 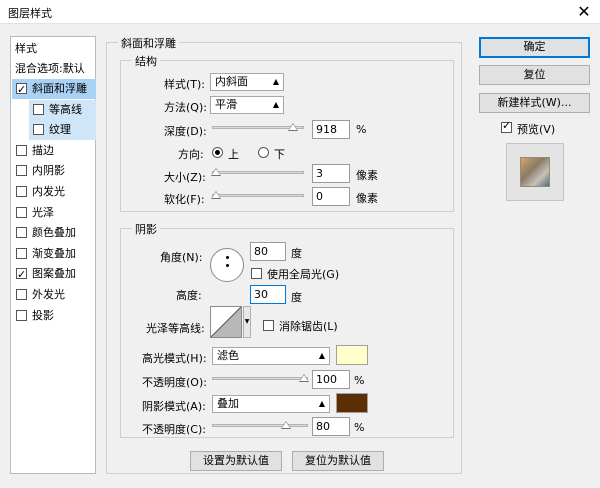 I want to click on soften-input: 0, so click(x=331, y=196).